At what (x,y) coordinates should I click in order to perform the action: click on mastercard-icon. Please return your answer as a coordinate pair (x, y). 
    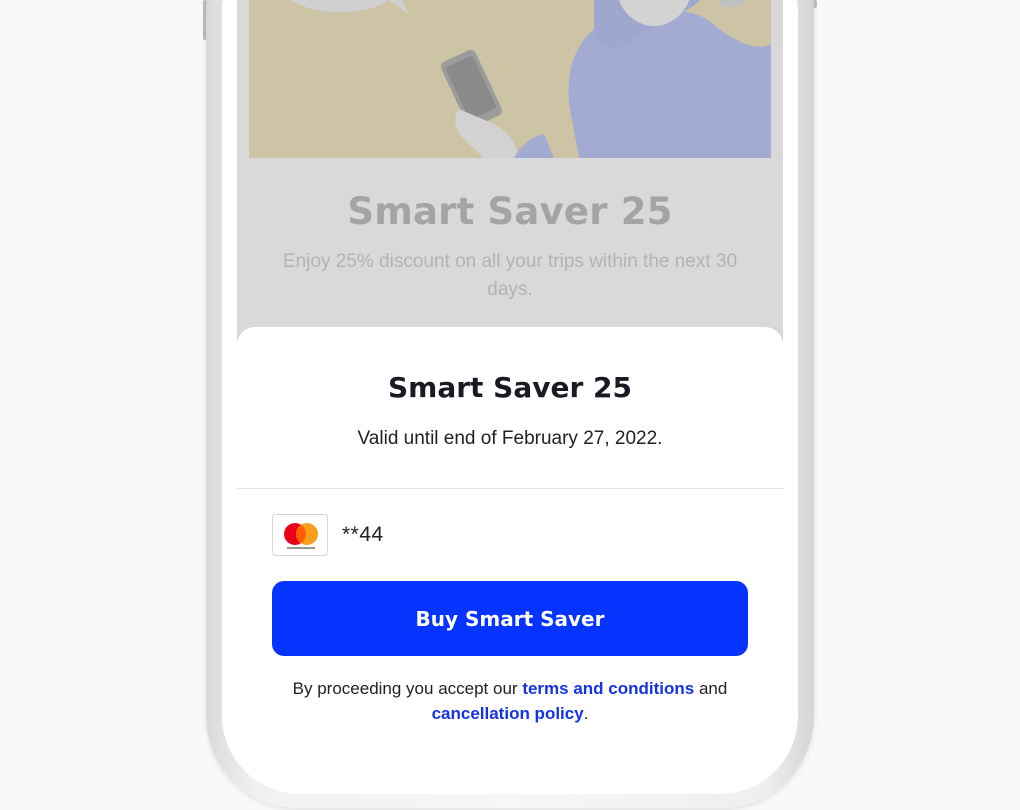
    Looking at the image, I should click on (300, 535).